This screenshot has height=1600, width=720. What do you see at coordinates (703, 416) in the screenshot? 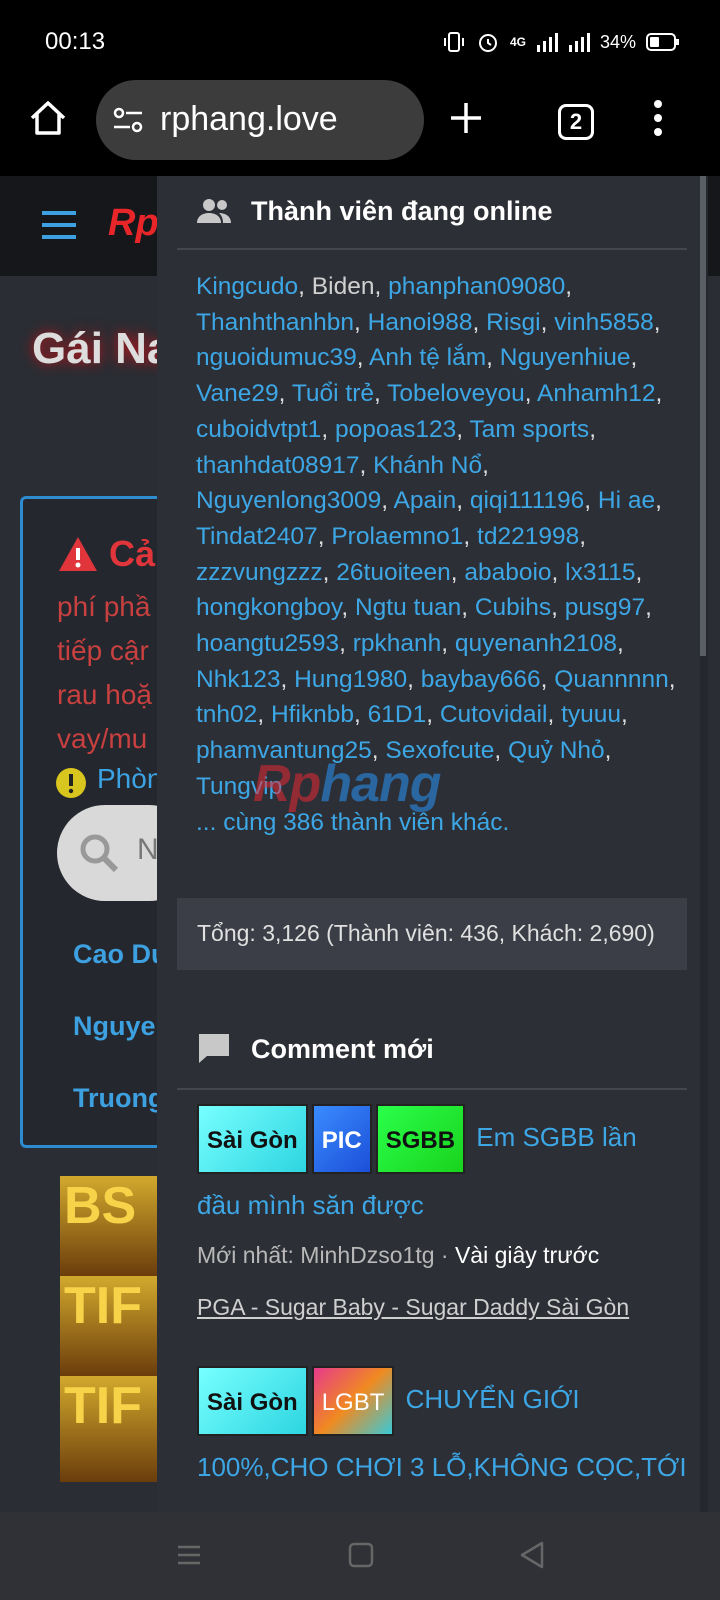
I see `scrollbar-thumb` at bounding box center [703, 416].